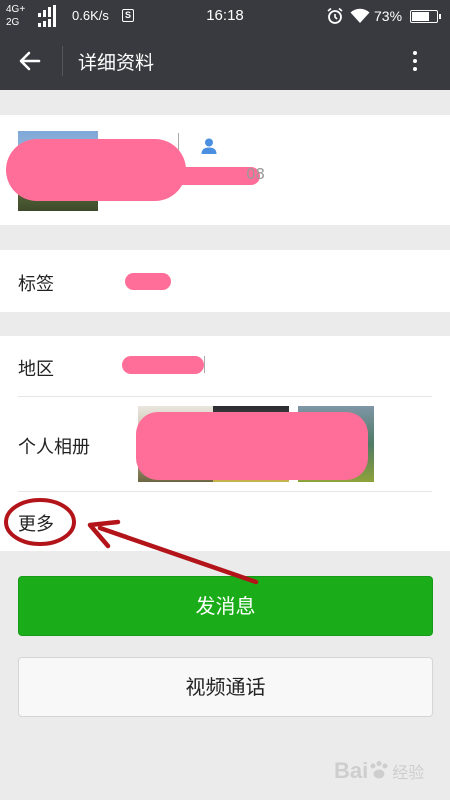 Image resolution: width=450 pixels, height=800 pixels. I want to click on tag-label: 标签, so click(36, 284).